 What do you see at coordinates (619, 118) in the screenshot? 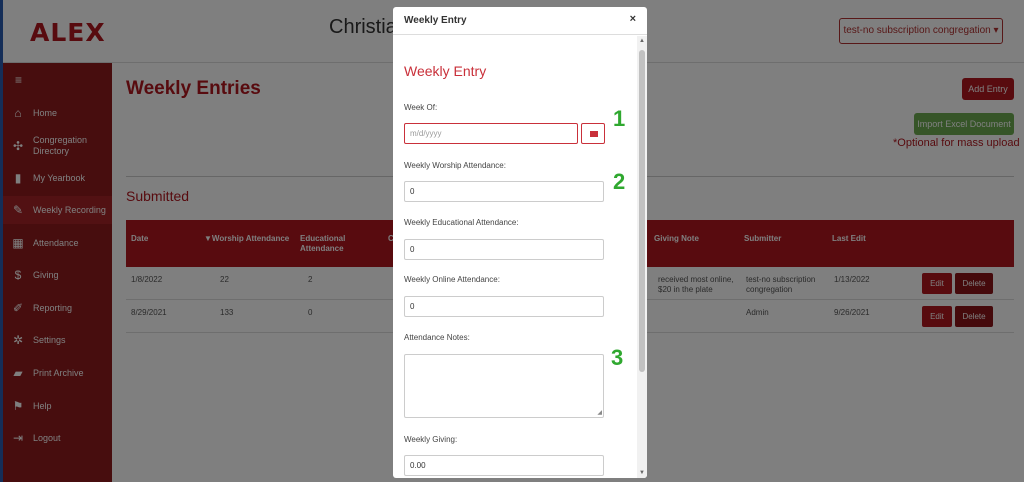
I see `annotation-1: 1` at bounding box center [619, 118].